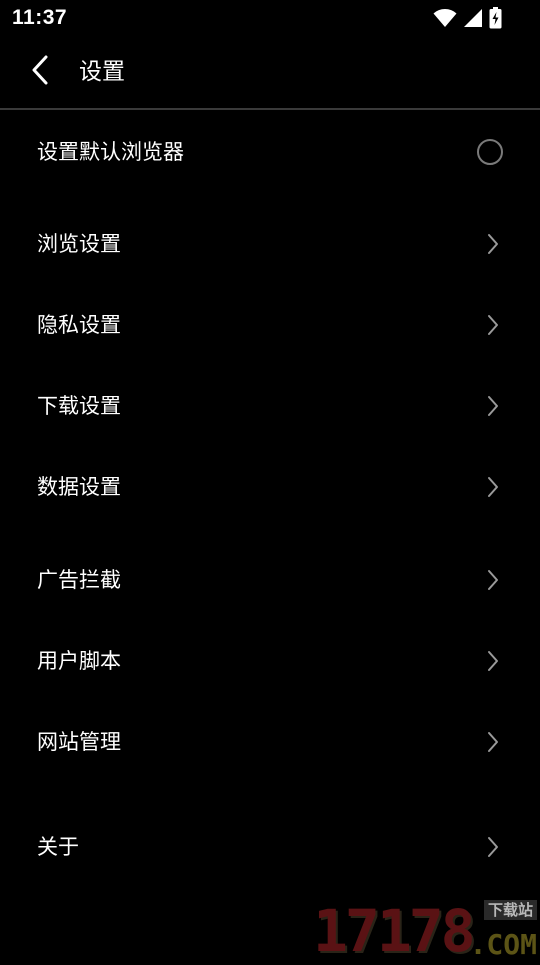  Describe the element at coordinates (510, 910) in the screenshot. I see `watermark-badge: 下载站` at that location.